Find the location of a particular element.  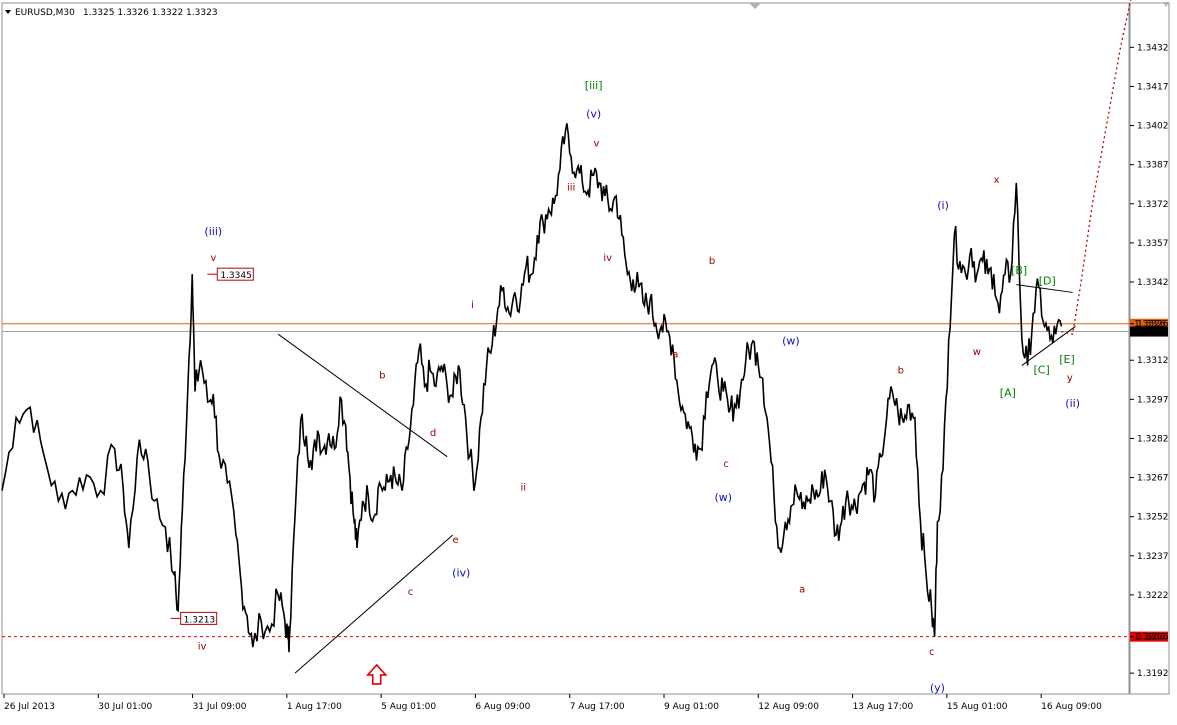

y-tick-label: 1.3297 is located at coordinates (1153, 400).